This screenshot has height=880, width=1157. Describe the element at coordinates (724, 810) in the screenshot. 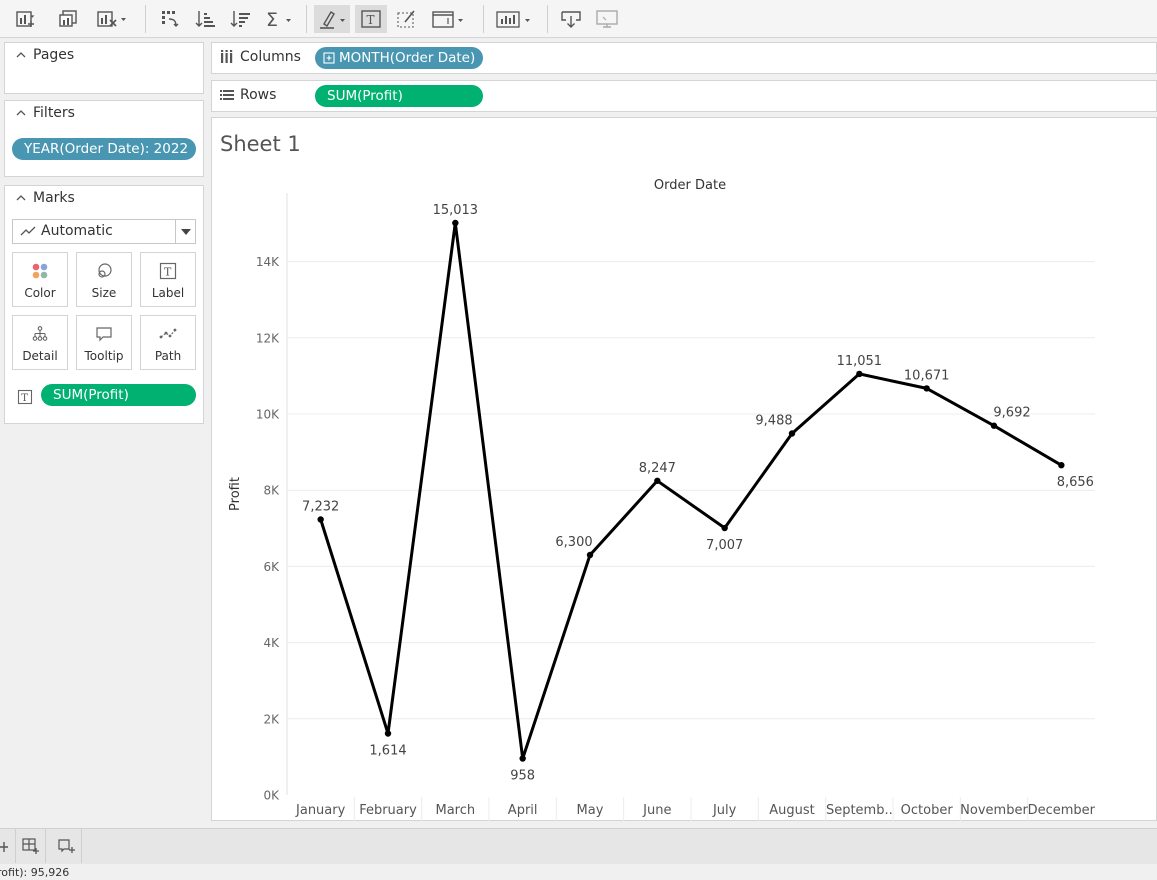

I see `x-tick-label: July` at that location.